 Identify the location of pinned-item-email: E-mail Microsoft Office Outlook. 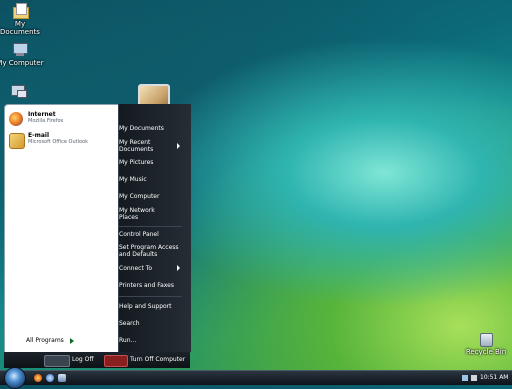
(62, 141).